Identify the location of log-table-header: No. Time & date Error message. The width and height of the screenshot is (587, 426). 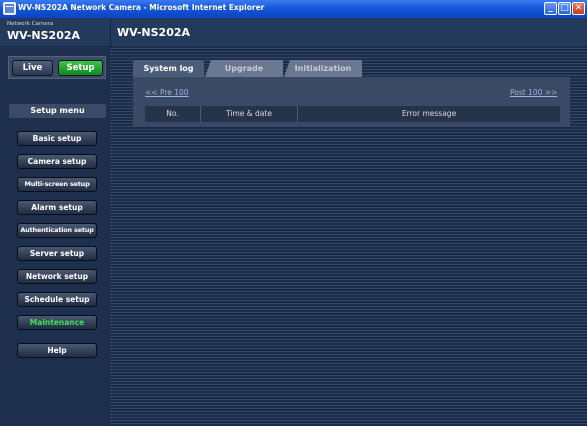
(352, 114).